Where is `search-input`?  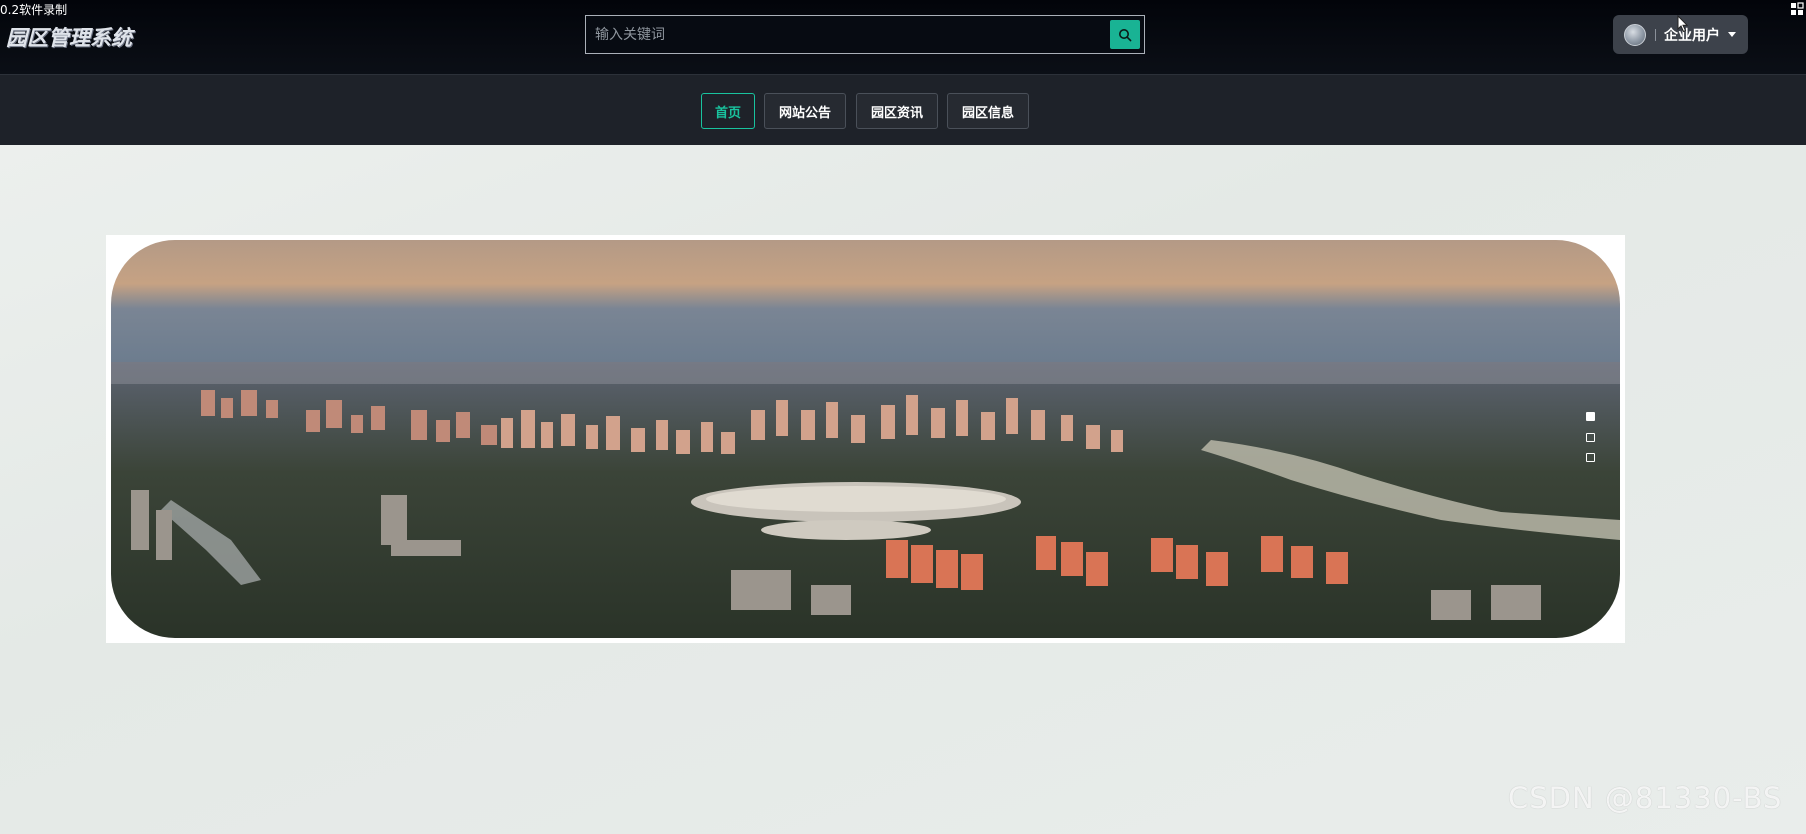
search-input is located at coordinates (846, 34).